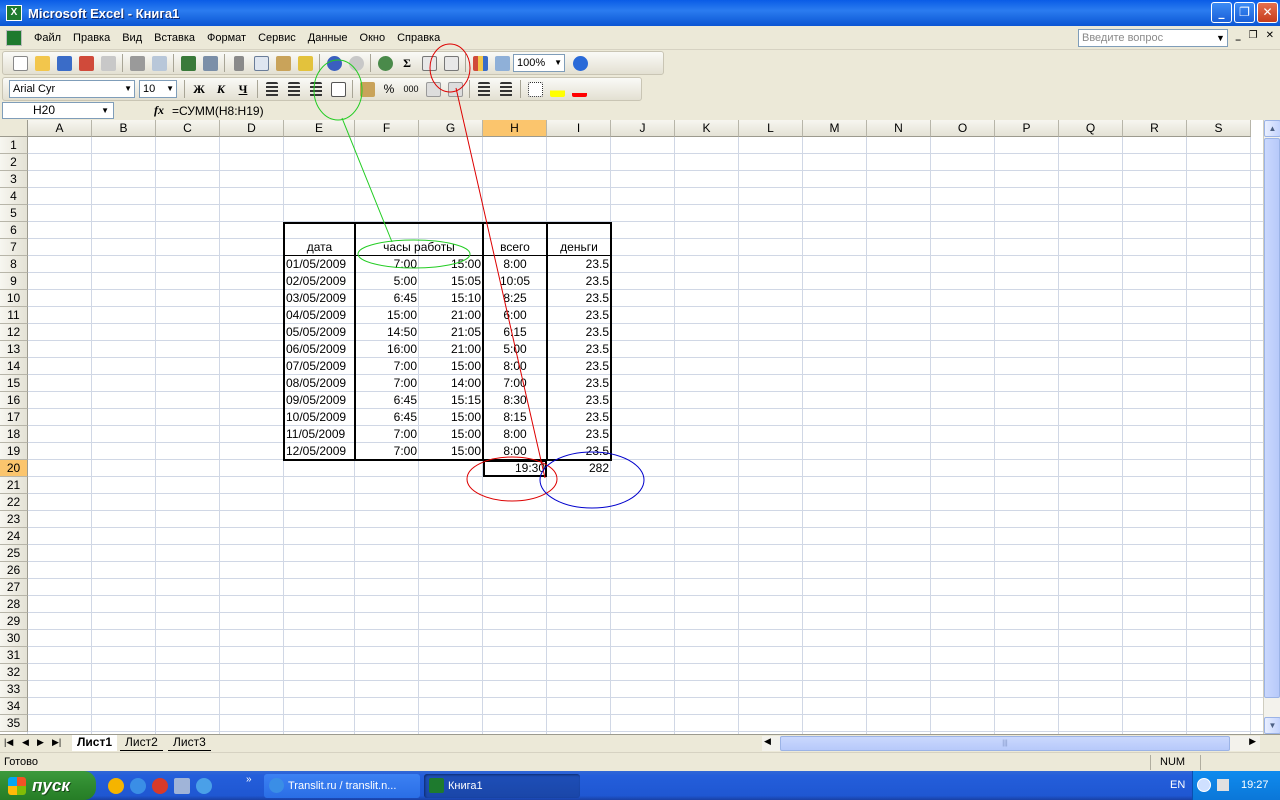 Image resolution: width=1280 pixels, height=800 pixels. What do you see at coordinates (14, 230) in the screenshot?
I see `row-header-6: 6` at bounding box center [14, 230].